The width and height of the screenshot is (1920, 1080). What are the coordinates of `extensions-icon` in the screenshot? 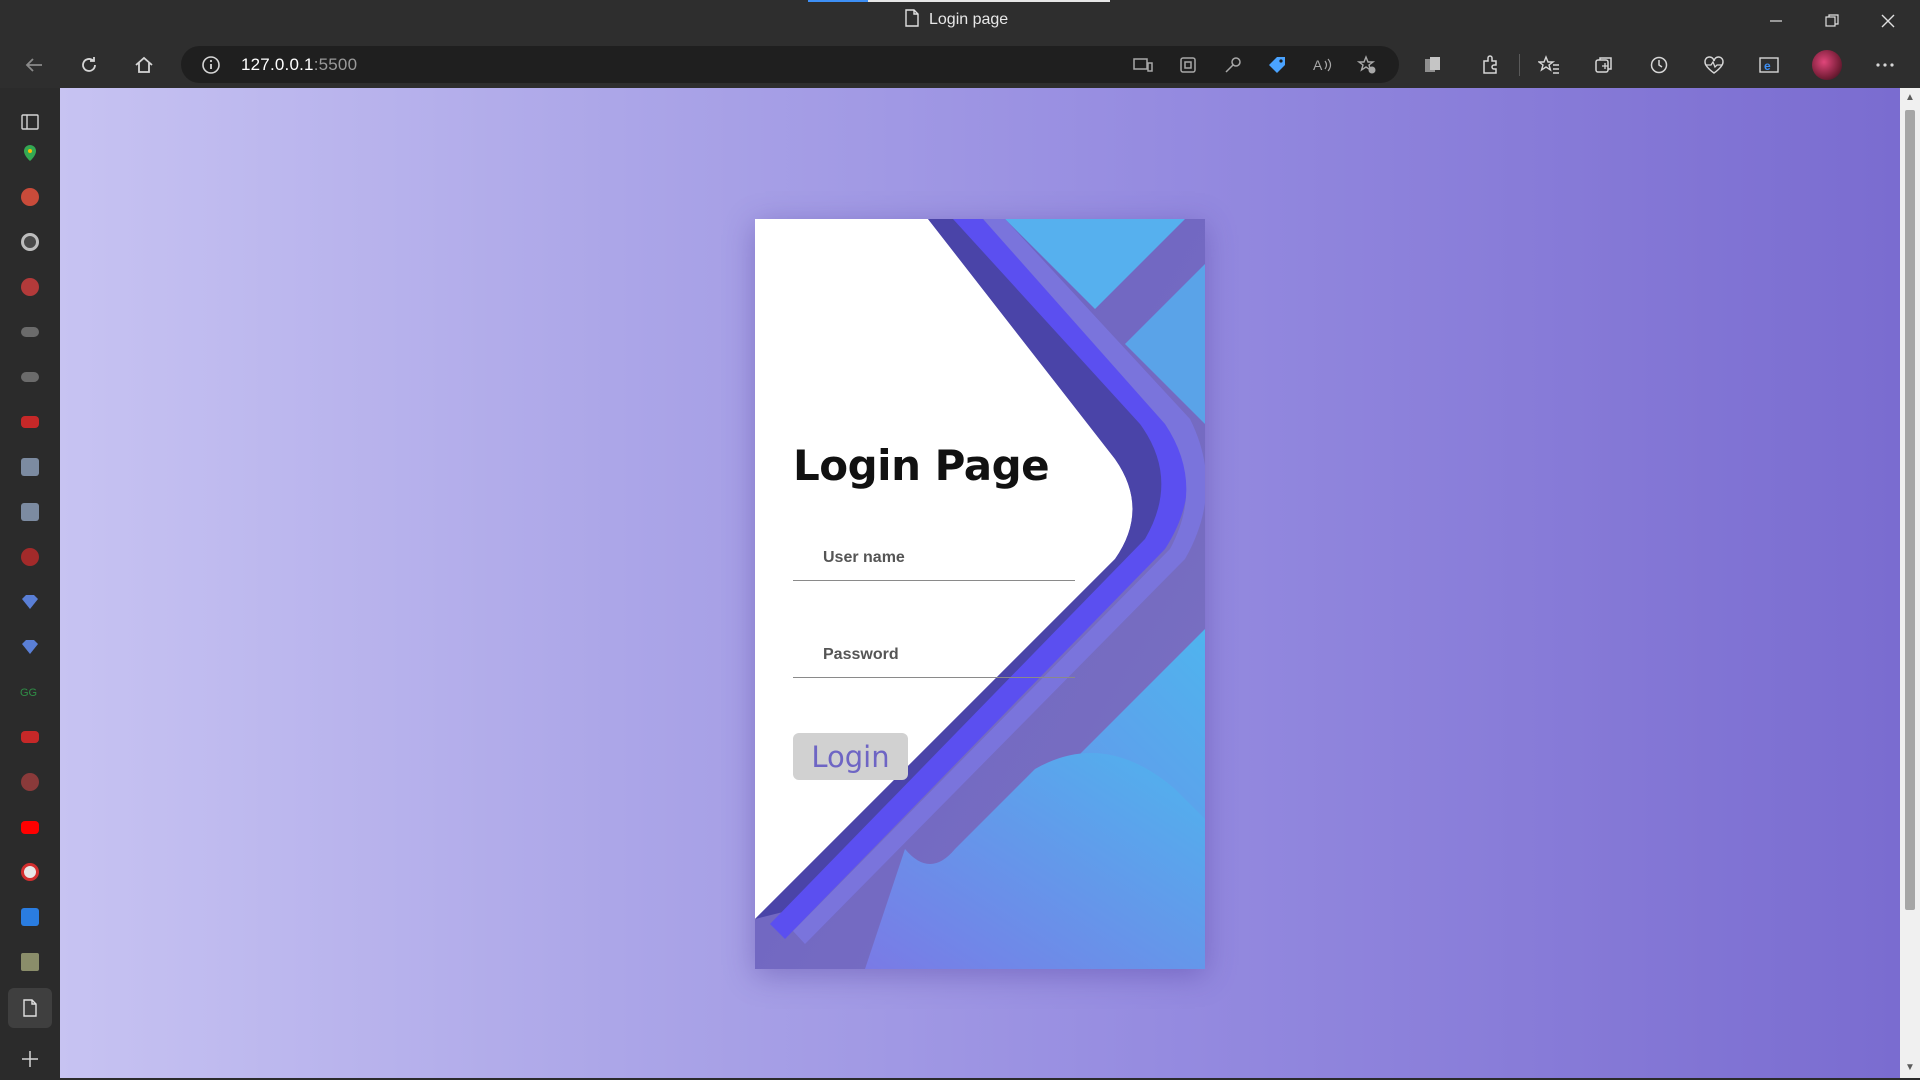 It's located at (1490, 65).